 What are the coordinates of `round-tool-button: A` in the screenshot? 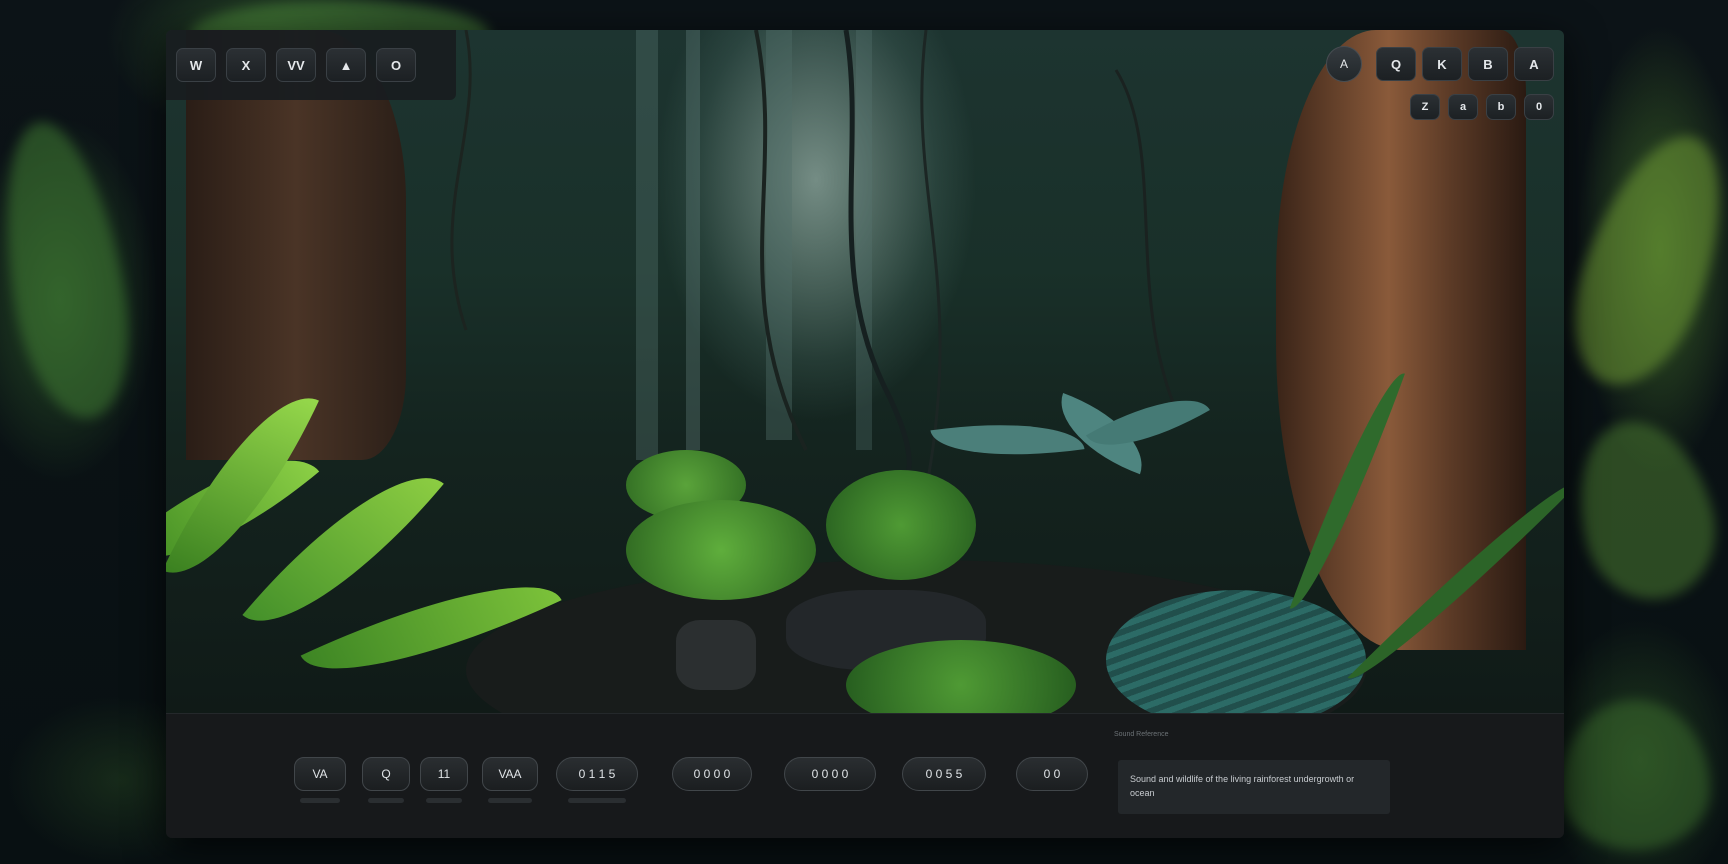 It's located at (1344, 64).